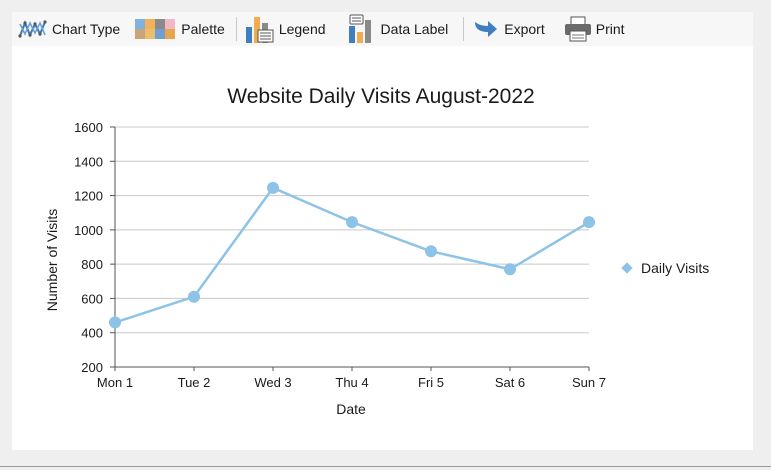 This screenshot has width=771, height=470. I want to click on chart-title: Website Daily Visits August-2022, so click(380, 96).